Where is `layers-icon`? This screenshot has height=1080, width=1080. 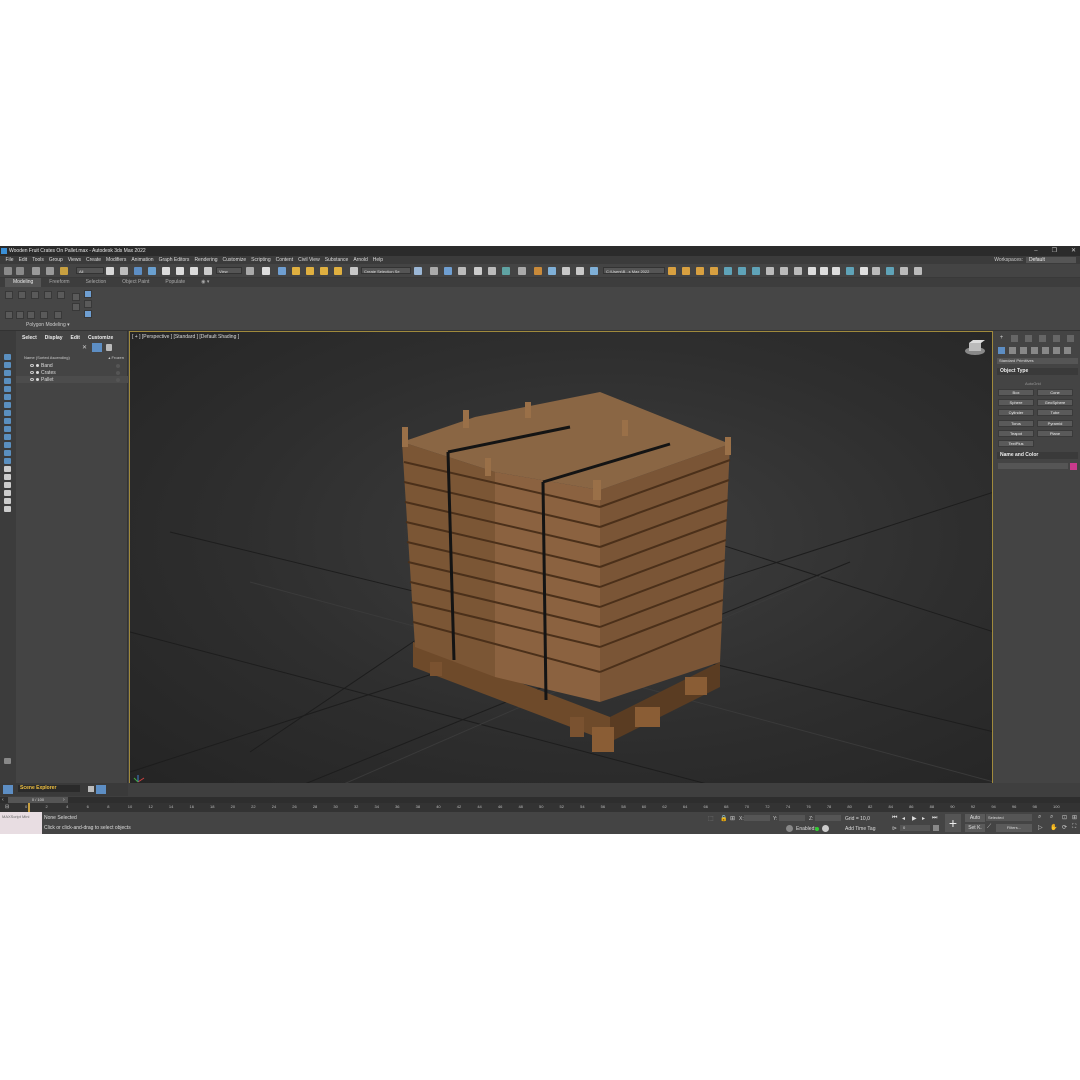
layers-icon is located at coordinates (91, 789).